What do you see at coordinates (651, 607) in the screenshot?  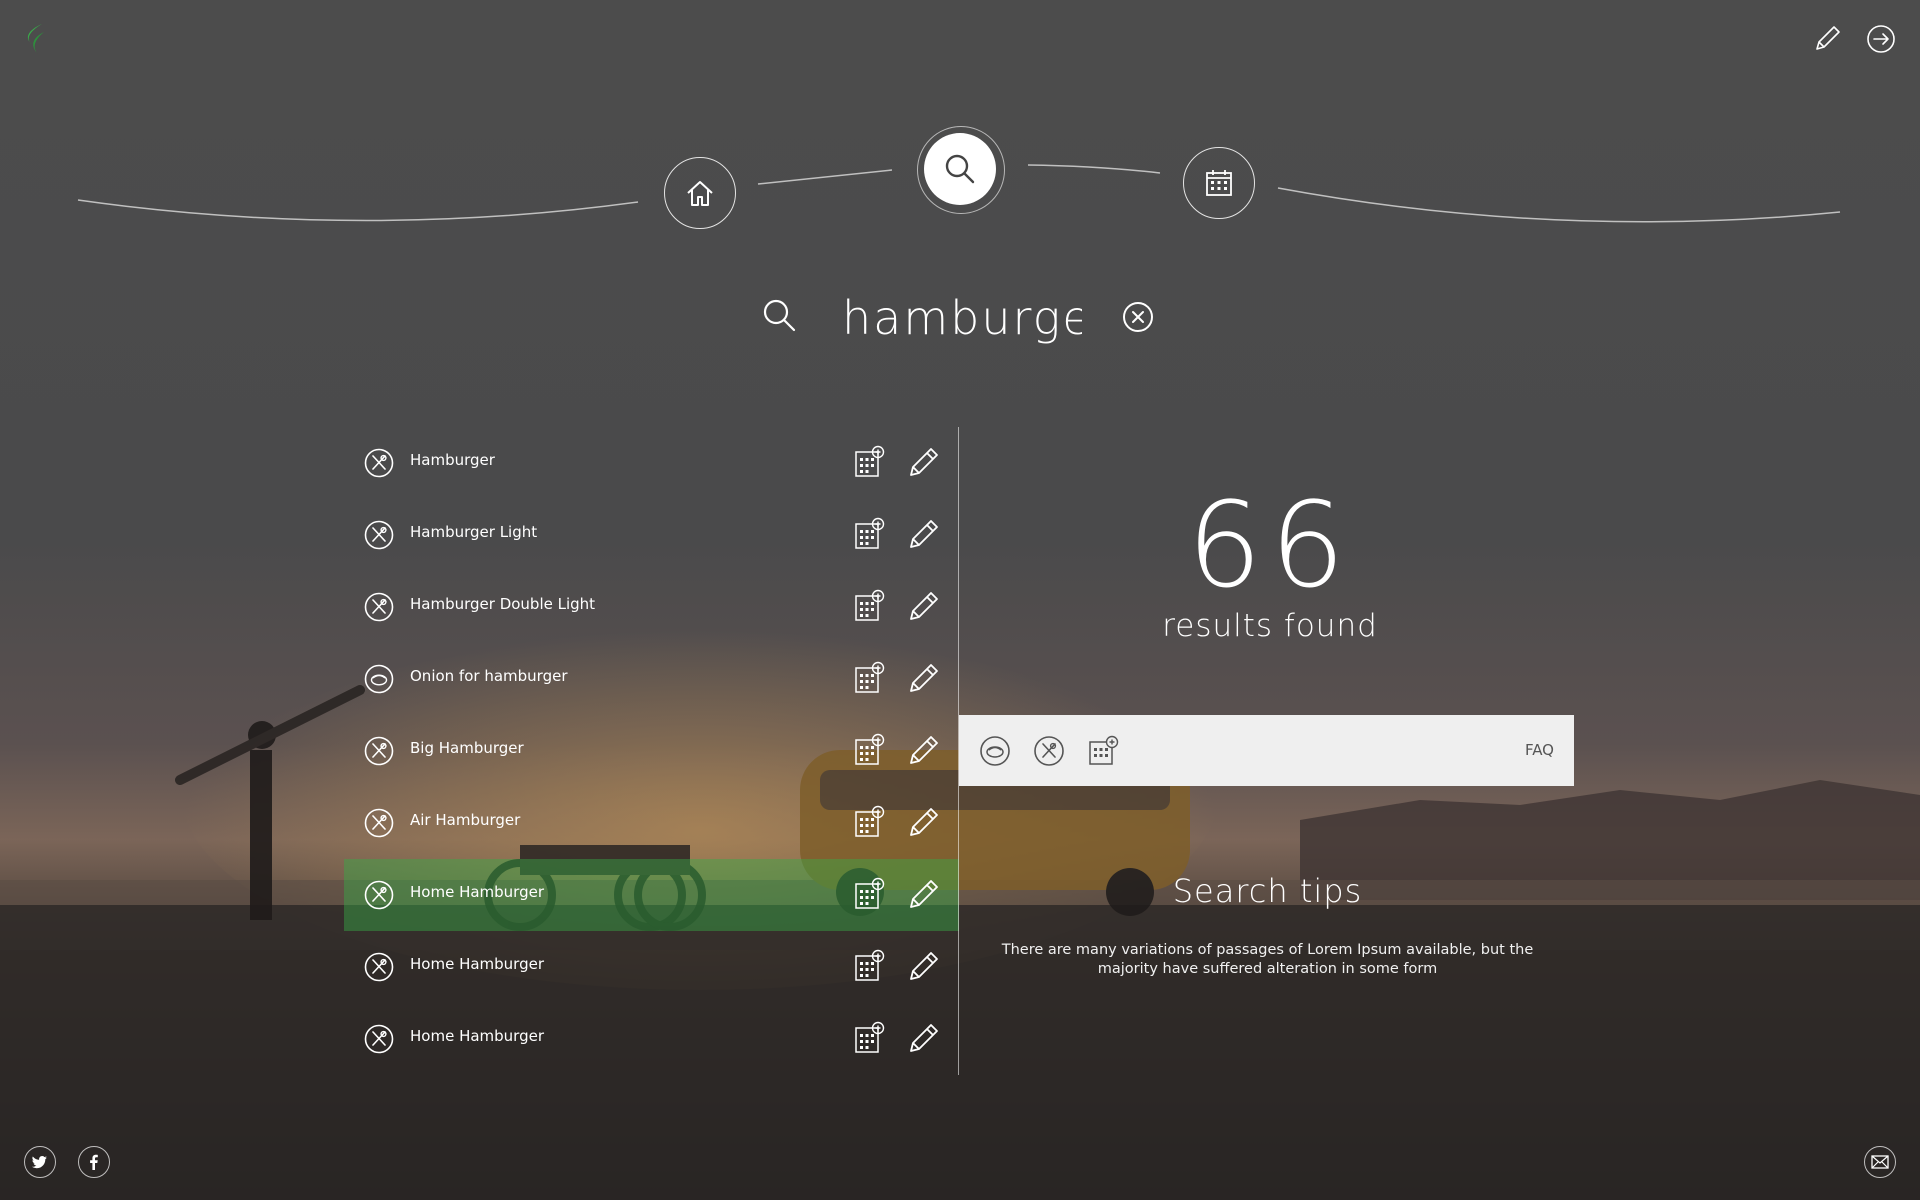 I see `result-row: Hamburger Double Light` at bounding box center [651, 607].